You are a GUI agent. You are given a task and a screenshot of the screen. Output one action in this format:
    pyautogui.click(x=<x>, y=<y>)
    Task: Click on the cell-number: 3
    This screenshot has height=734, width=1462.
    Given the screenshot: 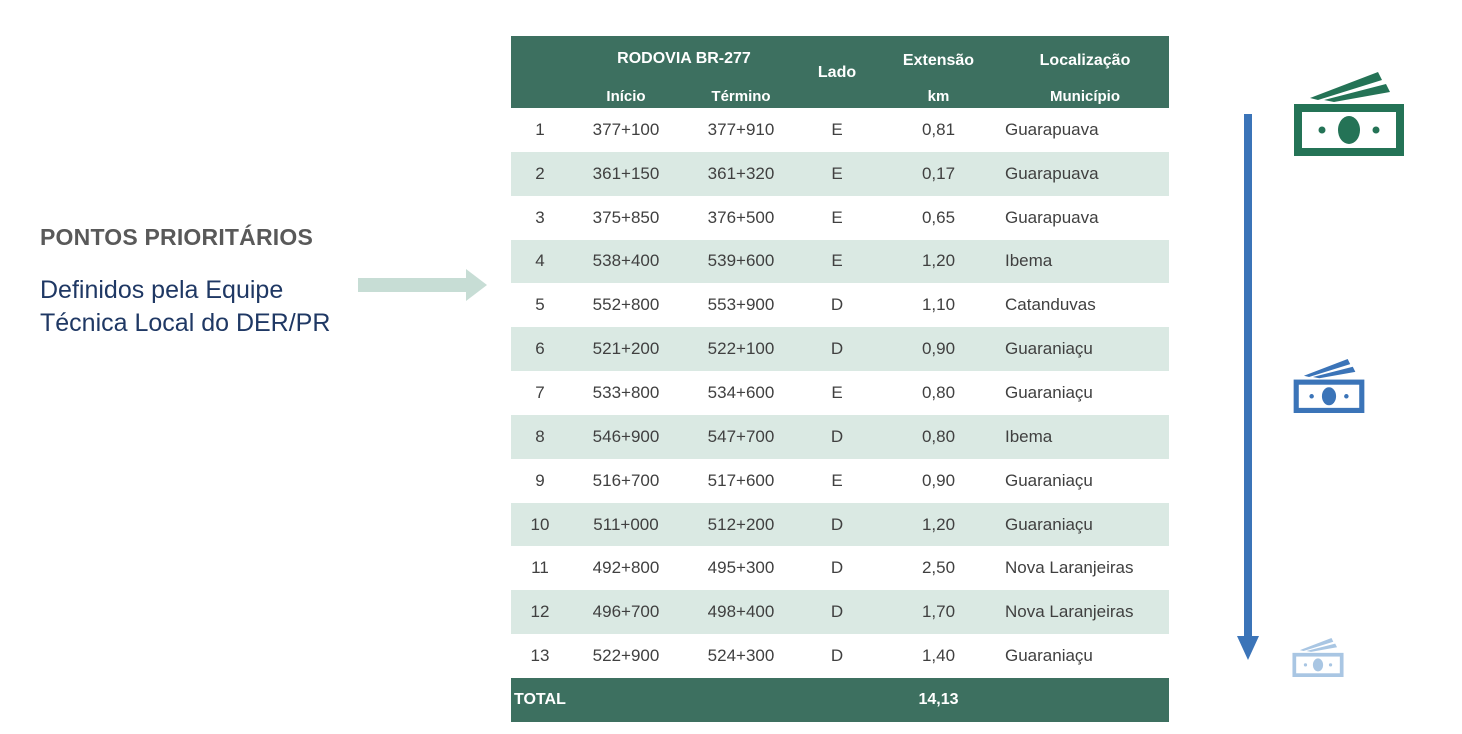 What is the action you would take?
    pyautogui.click(x=540, y=217)
    